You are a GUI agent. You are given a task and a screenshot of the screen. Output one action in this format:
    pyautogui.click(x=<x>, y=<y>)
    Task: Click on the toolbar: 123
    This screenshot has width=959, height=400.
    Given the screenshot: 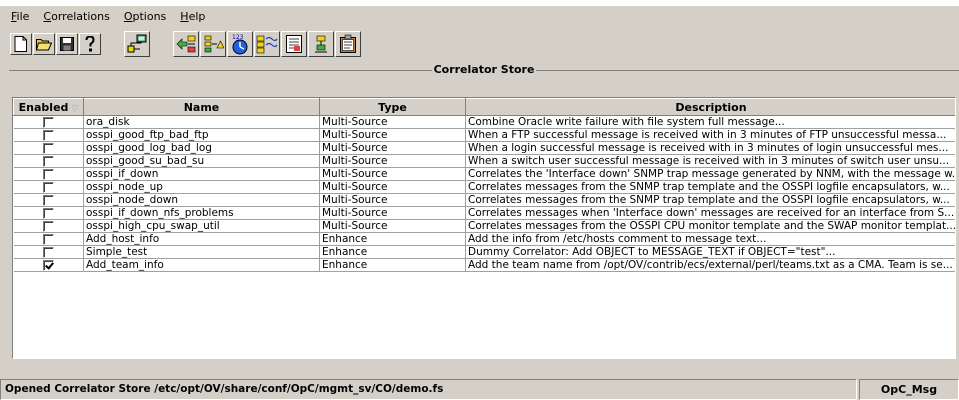 What is the action you would take?
    pyautogui.click(x=479, y=44)
    